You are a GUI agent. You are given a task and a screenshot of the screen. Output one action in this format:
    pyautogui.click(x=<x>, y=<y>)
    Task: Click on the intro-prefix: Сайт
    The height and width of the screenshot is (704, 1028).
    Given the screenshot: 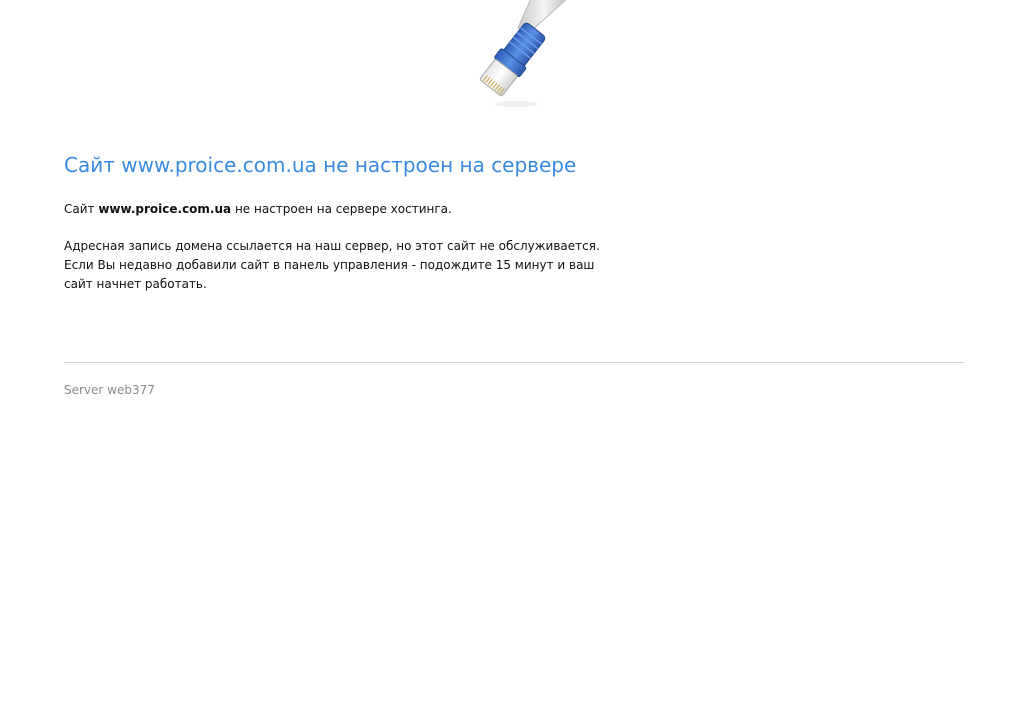 What is the action you would take?
    pyautogui.click(x=81, y=209)
    